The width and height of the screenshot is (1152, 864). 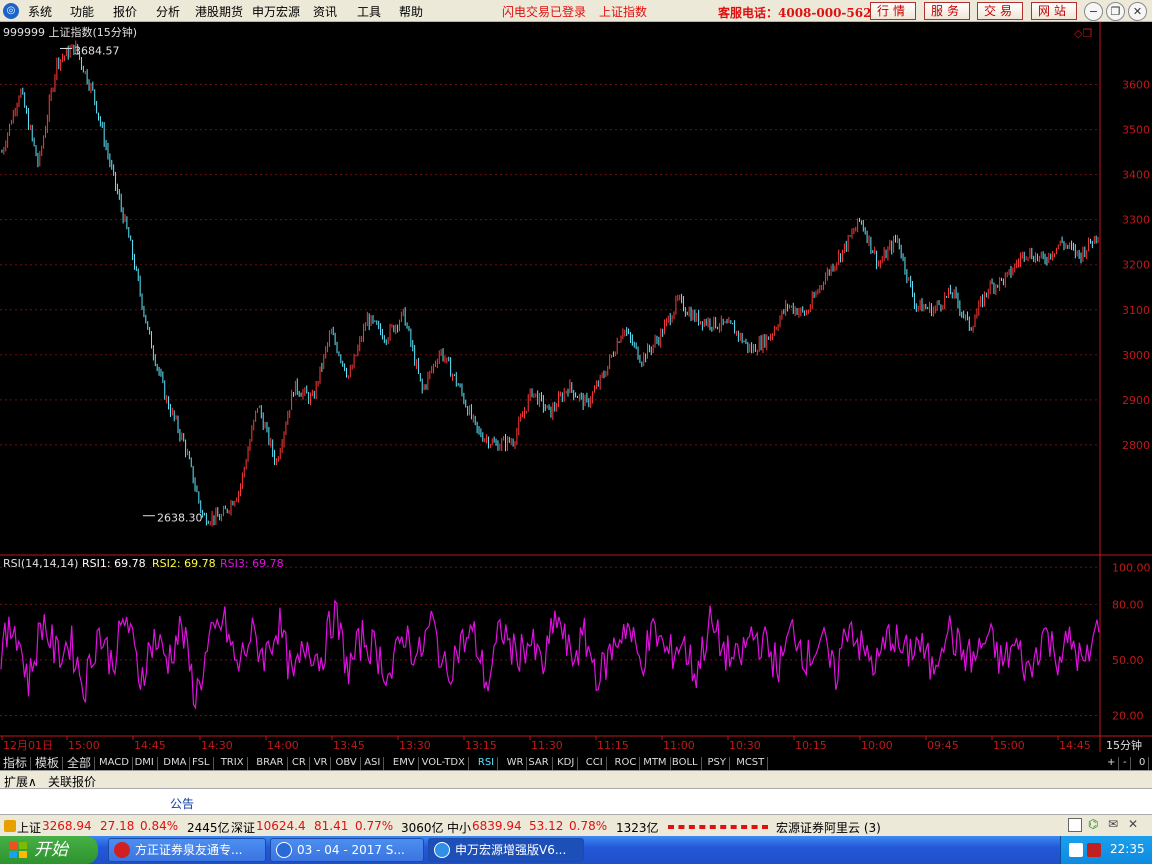 I want to click on zx-value: 6839.94, so click(x=497, y=826).